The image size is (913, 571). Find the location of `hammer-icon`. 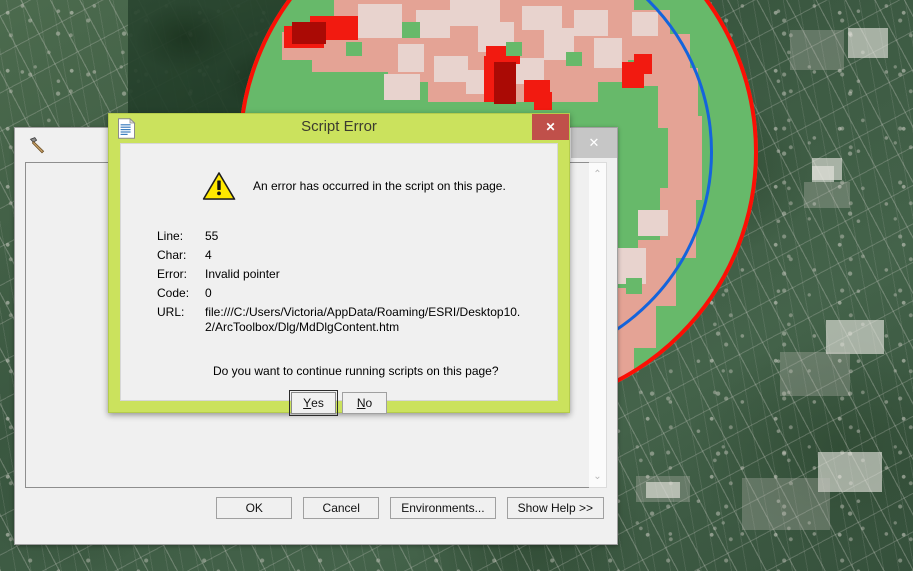

hammer-icon is located at coordinates (37, 146).